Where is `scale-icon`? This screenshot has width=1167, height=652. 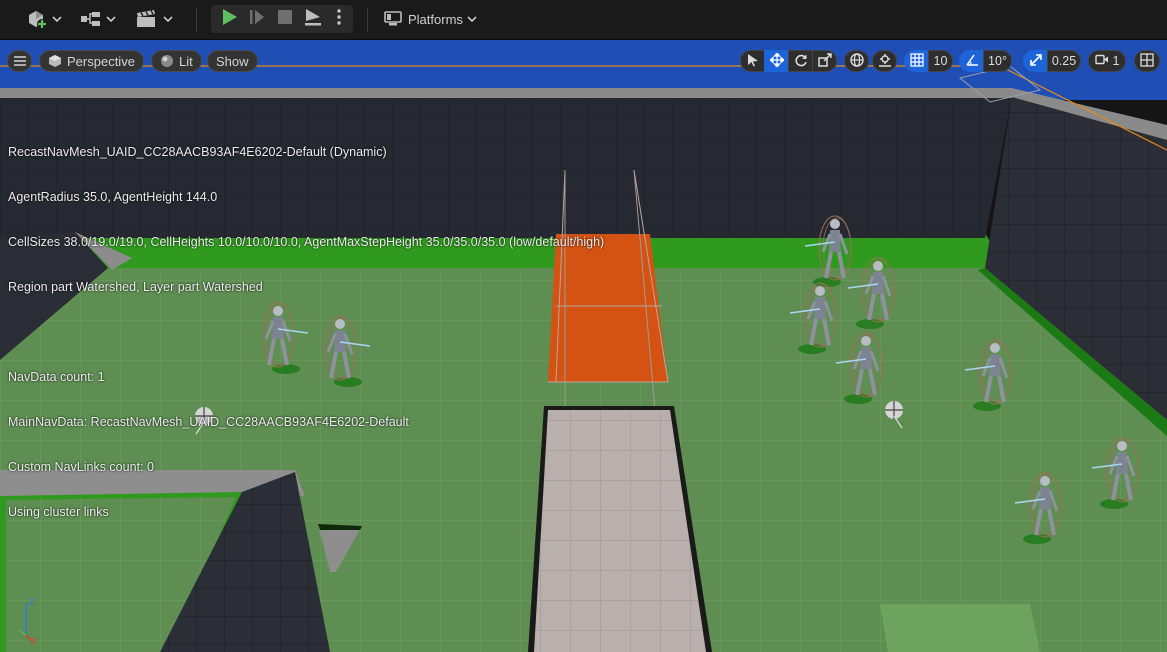
scale-icon is located at coordinates (824, 61).